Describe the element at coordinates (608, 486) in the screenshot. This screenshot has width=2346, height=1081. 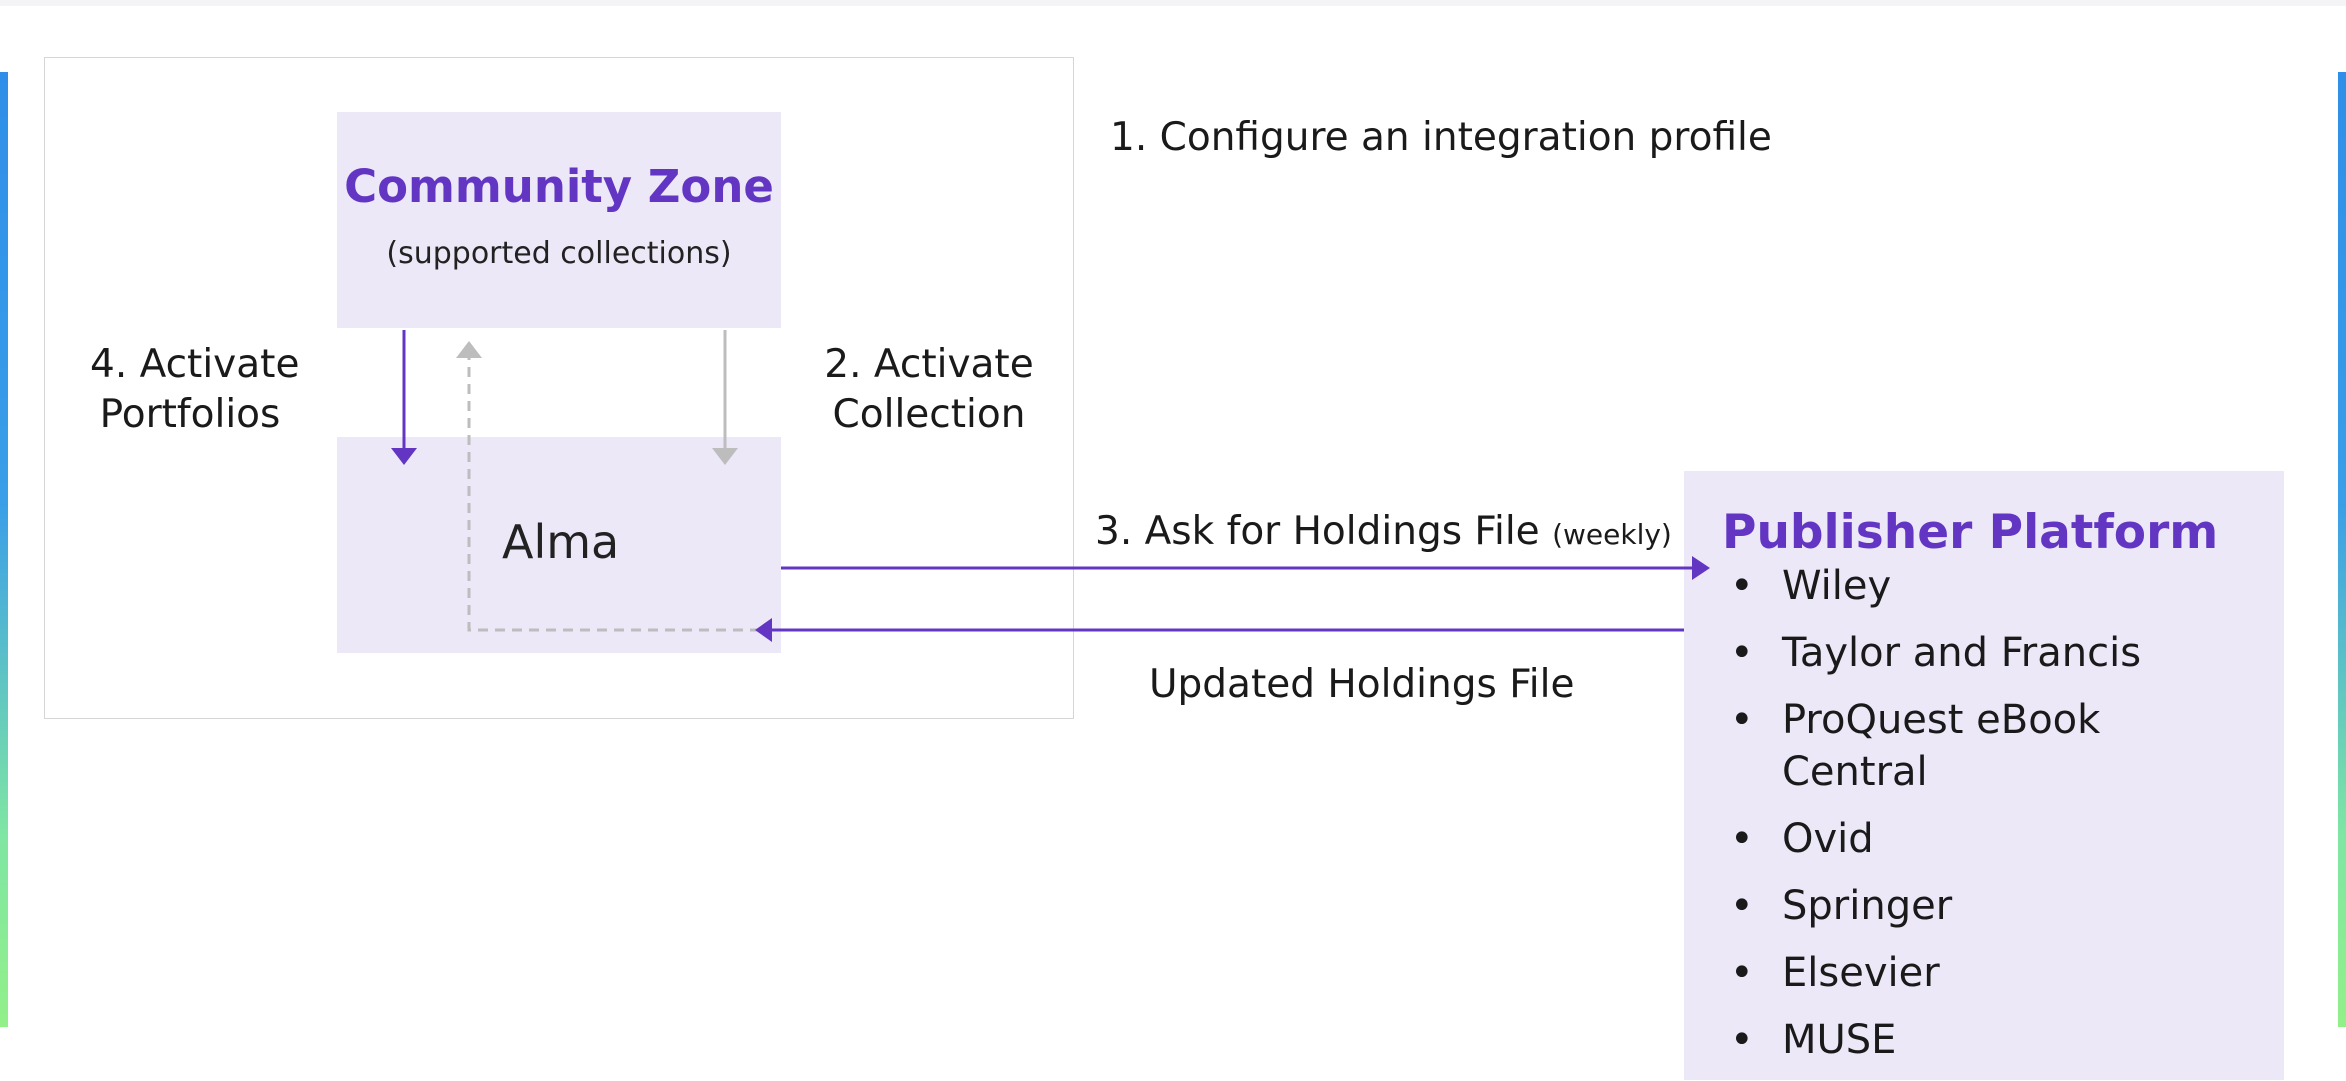
I see `holdings-sync-dashed-arrow` at that location.